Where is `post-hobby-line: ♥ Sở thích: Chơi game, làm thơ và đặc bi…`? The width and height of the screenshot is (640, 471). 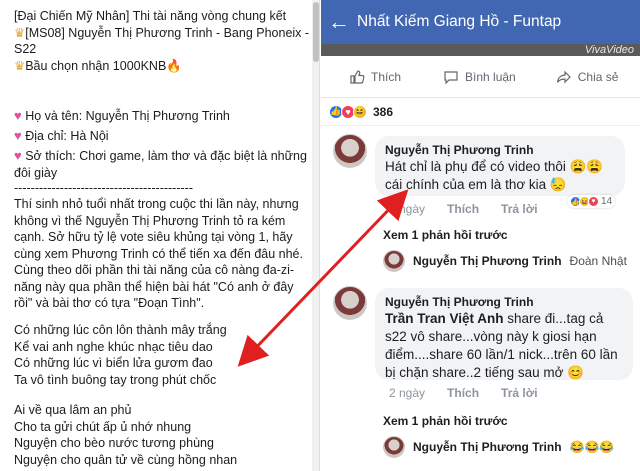 post-hobby-line: ♥ Sở thích: Chơi game, làm thơ và đặc bi… is located at coordinates (160, 164).